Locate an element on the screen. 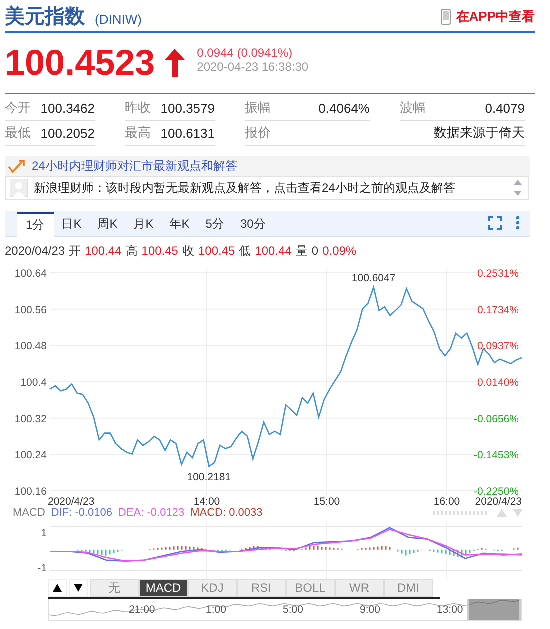  down-triangle-icon is located at coordinates (78, 588).